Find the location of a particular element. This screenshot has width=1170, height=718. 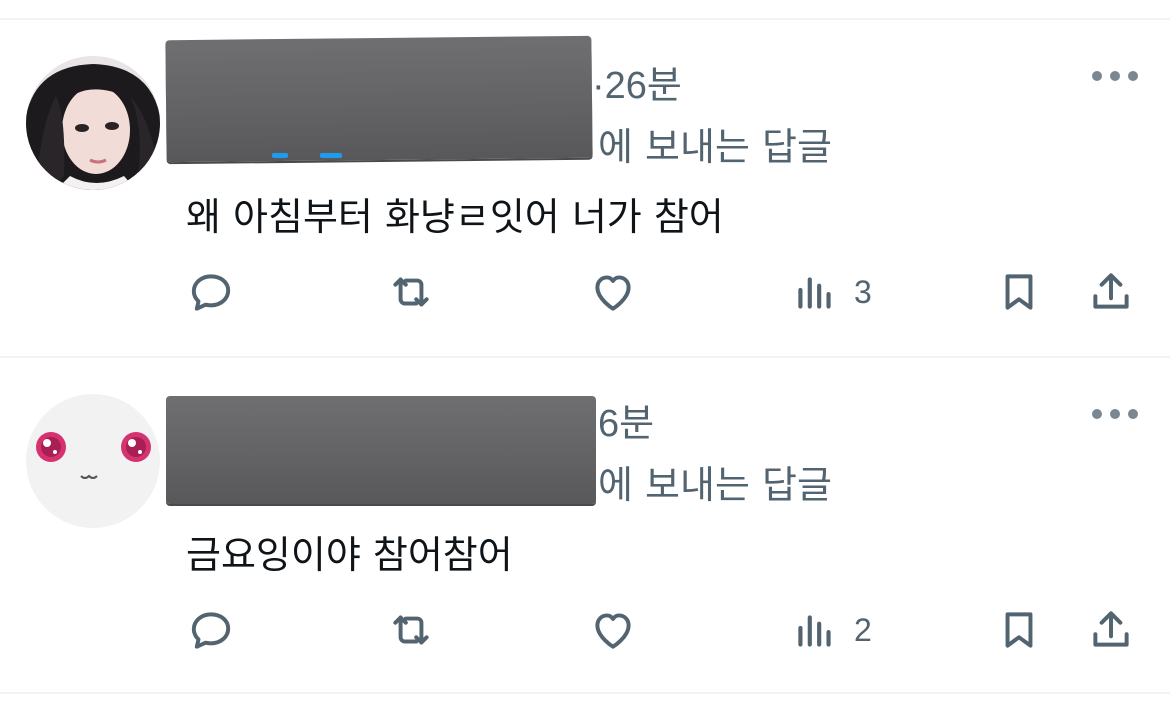

tweet-text: 왜 아침부터 화냥ㄹ잇어 너가 참어 is located at coordinates (455, 217).